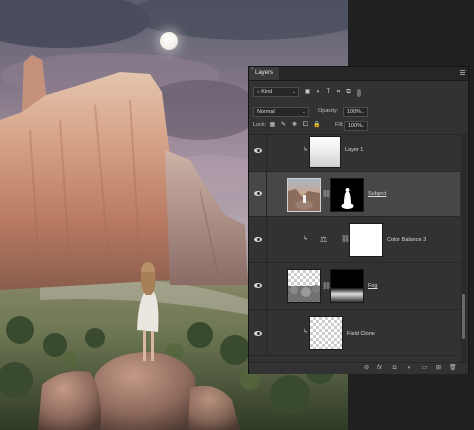  What do you see at coordinates (328, 92) in the screenshot?
I see `type-filter-icon: T` at bounding box center [328, 92].